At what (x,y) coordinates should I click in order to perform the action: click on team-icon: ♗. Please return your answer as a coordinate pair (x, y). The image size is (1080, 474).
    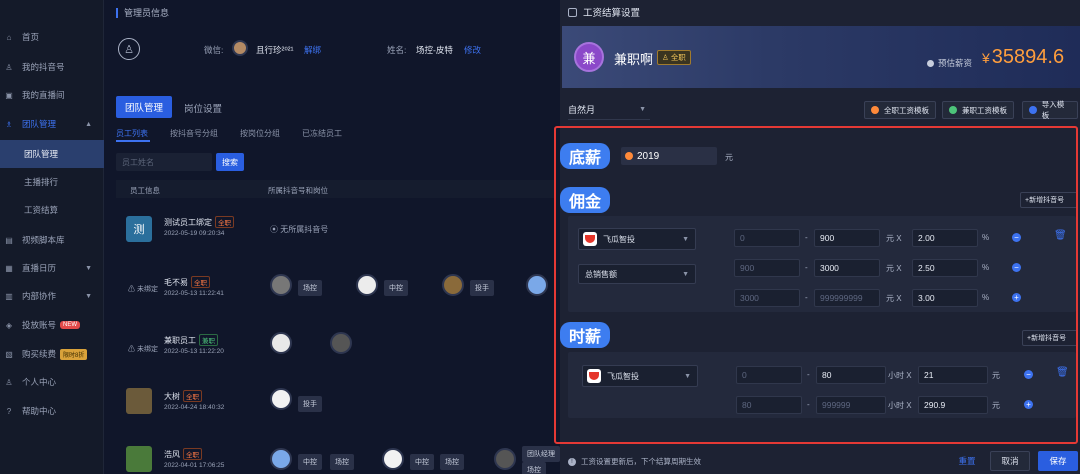
    Looking at the image, I should click on (9, 124).